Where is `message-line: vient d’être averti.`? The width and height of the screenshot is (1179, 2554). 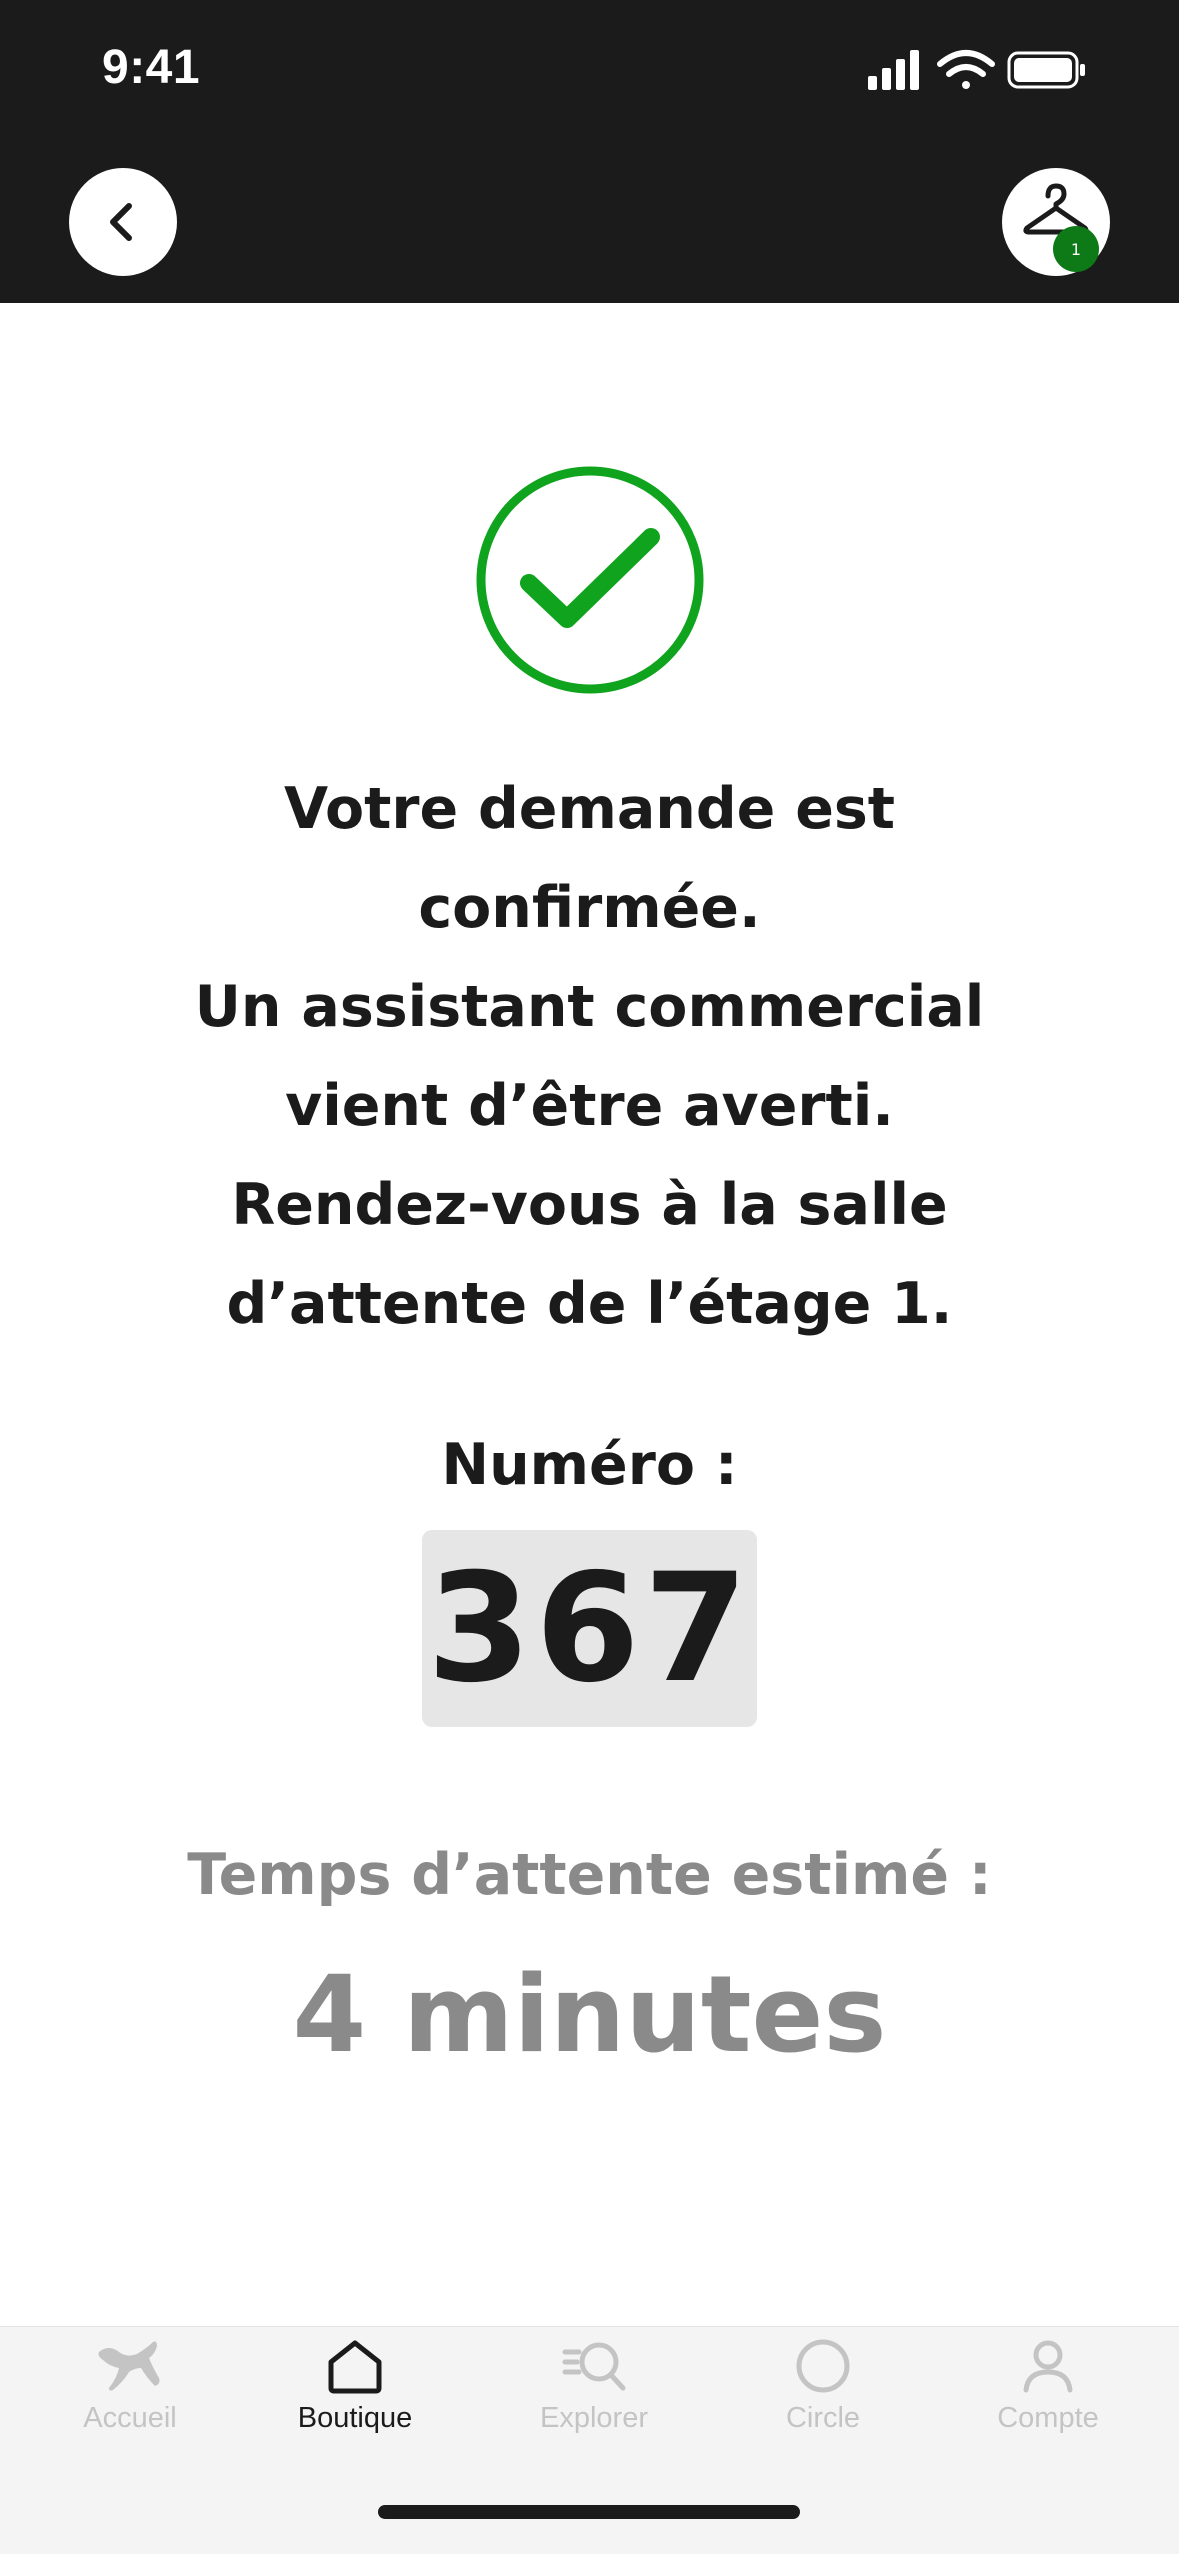
message-line: vient d’être averti. is located at coordinates (589, 1106).